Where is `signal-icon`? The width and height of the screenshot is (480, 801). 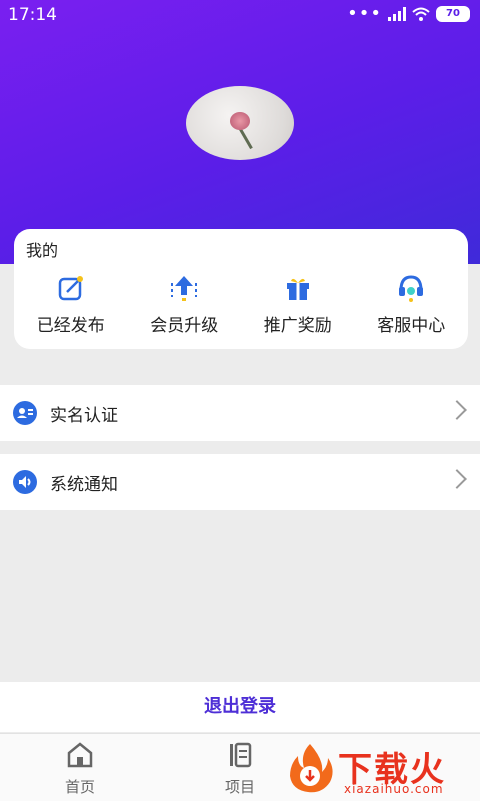 signal-icon is located at coordinates (397, 14).